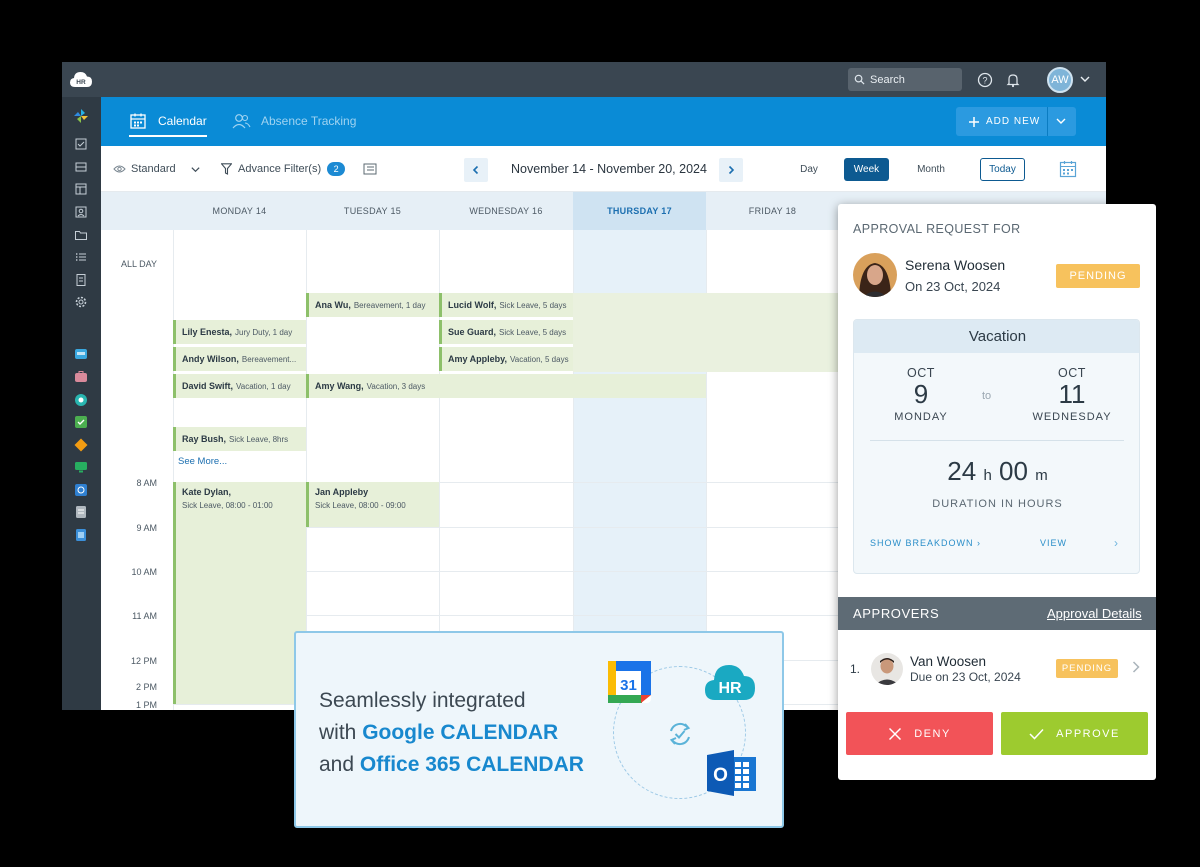 This screenshot has width=1200, height=867. Describe the element at coordinates (226, 169) in the screenshot. I see `filter-icon` at that location.